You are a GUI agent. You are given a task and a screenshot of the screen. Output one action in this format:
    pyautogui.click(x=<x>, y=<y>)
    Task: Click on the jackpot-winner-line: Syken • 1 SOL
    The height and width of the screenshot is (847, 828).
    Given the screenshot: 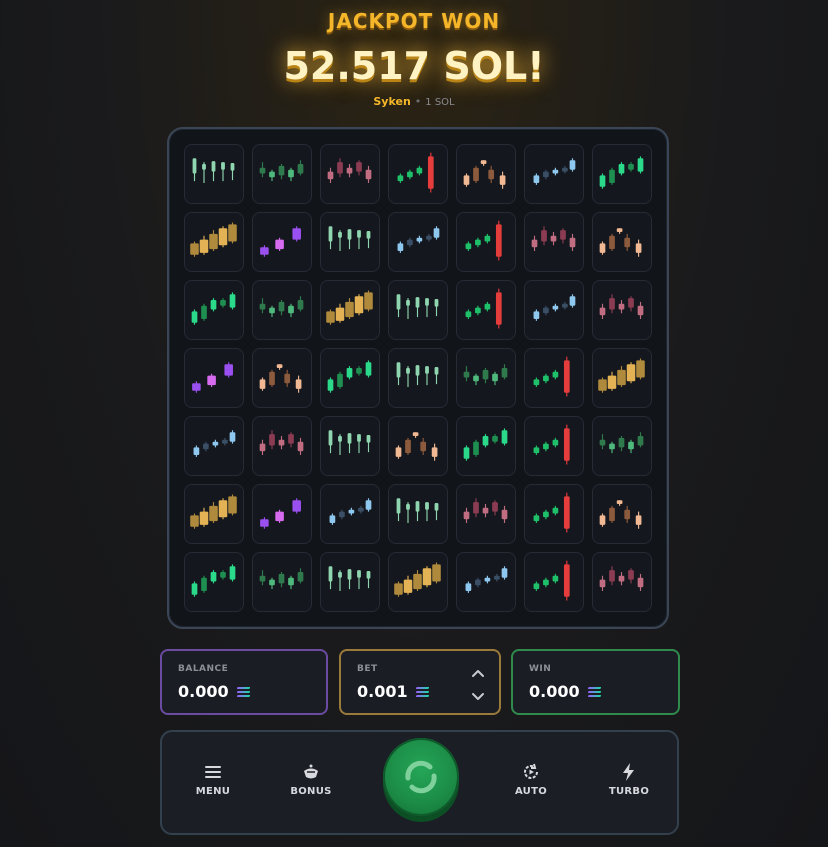 What is the action you would take?
    pyautogui.click(x=414, y=101)
    